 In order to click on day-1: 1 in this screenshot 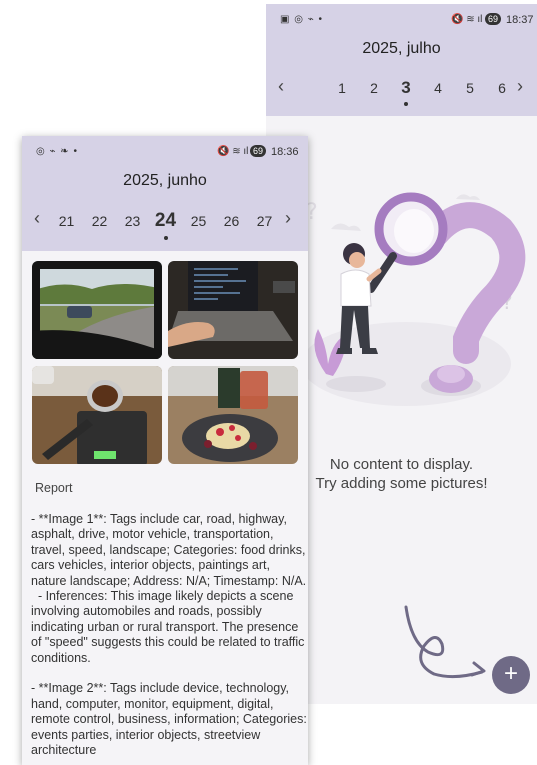, I will do `click(342, 88)`.